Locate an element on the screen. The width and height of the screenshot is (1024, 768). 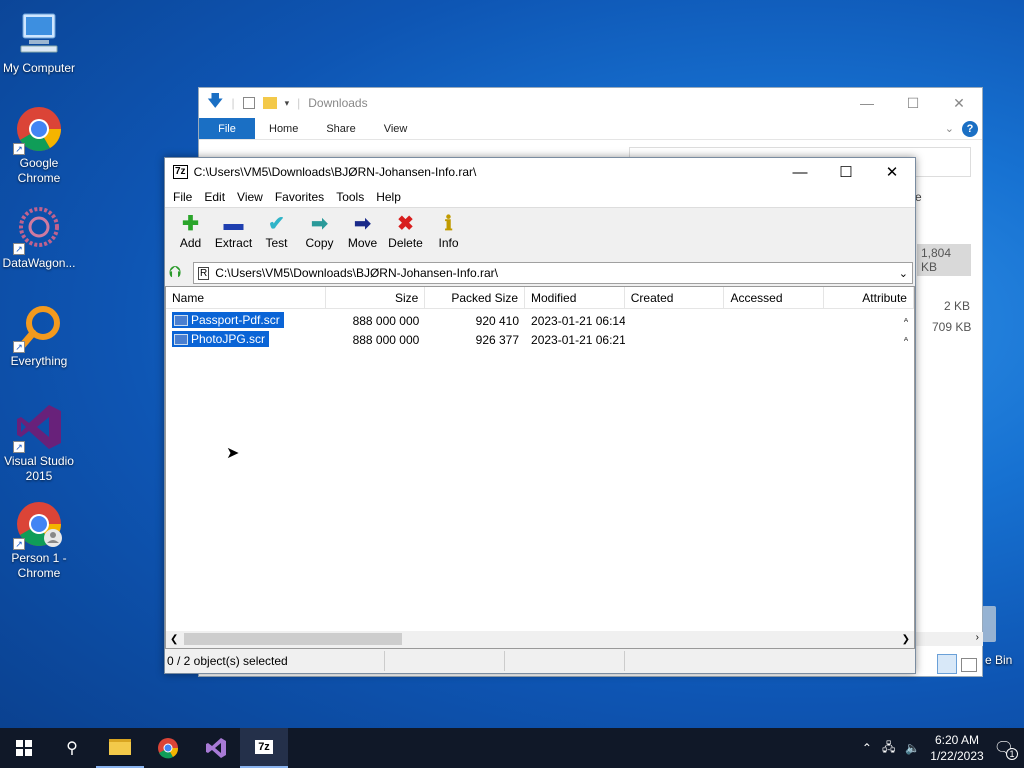
desktop-icon-my-computer: My Computer is located at coordinates (39, 43).